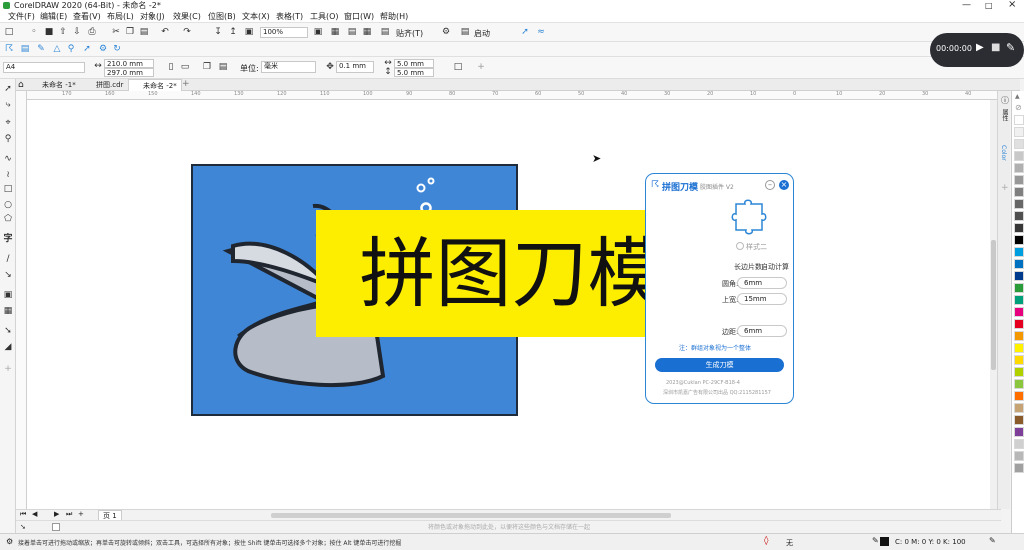 This screenshot has width=1024, height=550. I want to click on play-icon: ▶, so click(980, 47).